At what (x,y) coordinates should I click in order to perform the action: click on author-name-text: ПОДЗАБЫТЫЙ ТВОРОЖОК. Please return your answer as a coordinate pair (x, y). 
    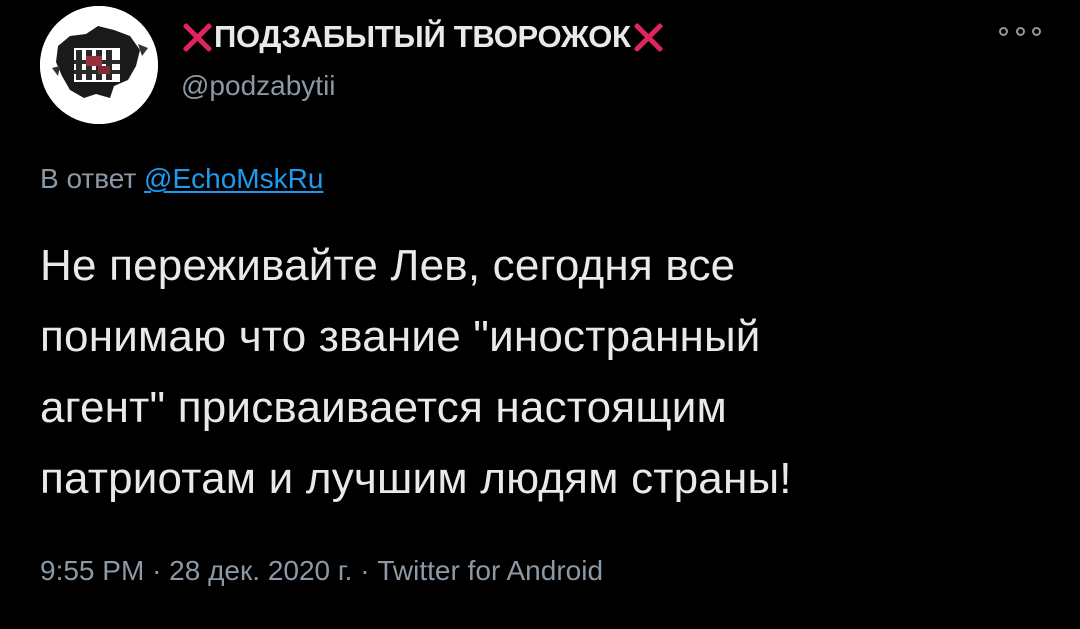
    Looking at the image, I should click on (422, 36).